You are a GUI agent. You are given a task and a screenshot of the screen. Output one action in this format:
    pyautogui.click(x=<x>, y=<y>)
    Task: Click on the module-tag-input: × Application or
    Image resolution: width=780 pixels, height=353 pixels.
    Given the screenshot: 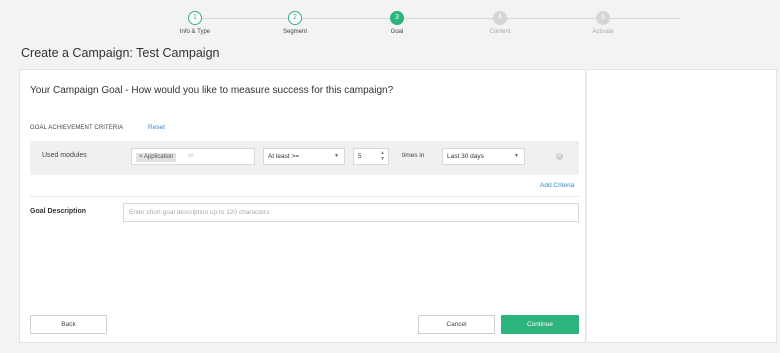 What is the action you would take?
    pyautogui.click(x=193, y=156)
    